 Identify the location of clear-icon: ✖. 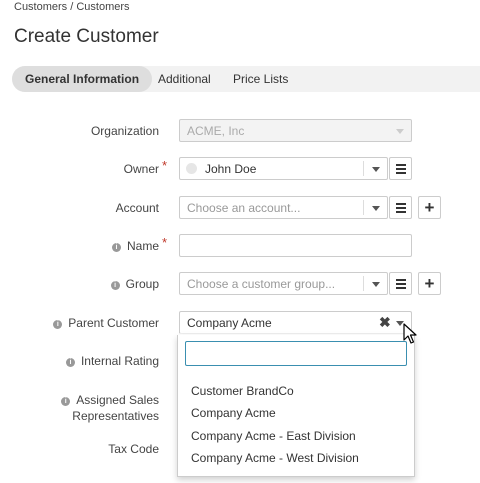
(385, 322).